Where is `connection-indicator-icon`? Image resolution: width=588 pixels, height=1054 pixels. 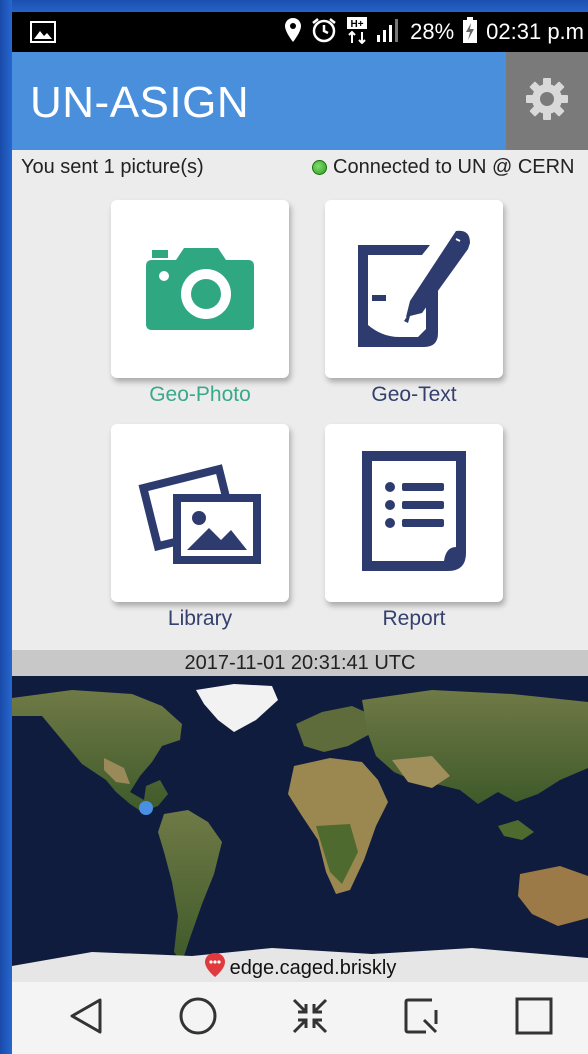
connection-indicator-icon is located at coordinates (319, 167).